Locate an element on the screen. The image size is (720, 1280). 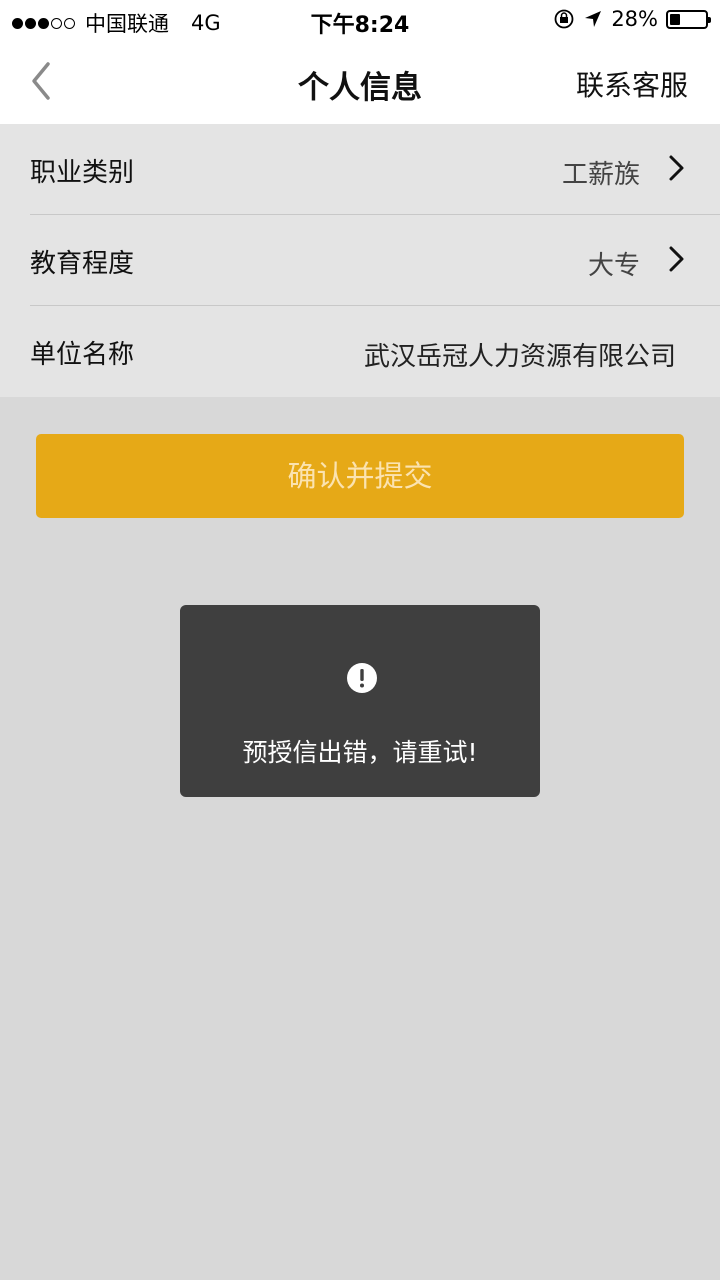
contact-service-button: 联系客服 is located at coordinates (632, 84).